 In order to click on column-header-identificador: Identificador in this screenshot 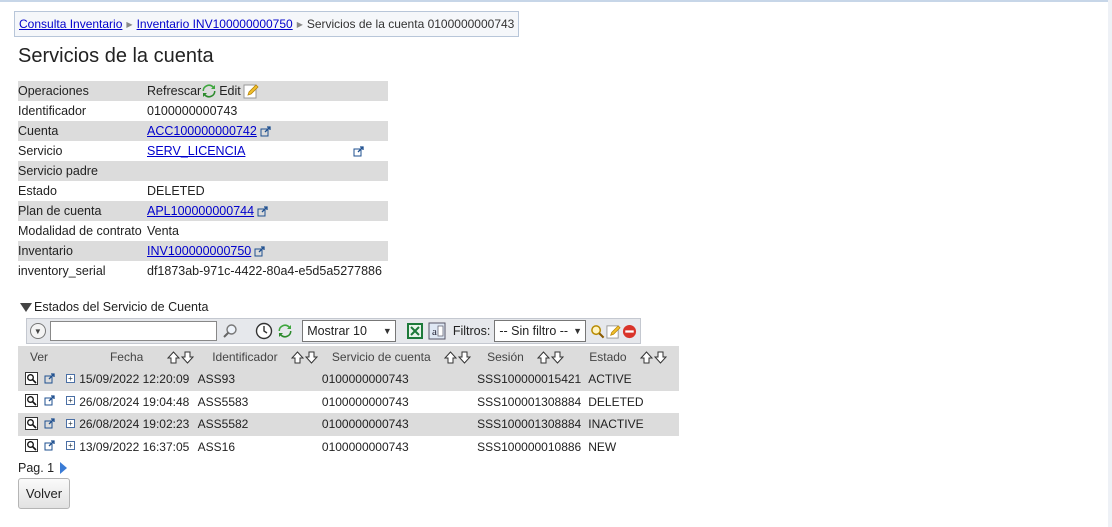, I will do `click(258, 357)`.